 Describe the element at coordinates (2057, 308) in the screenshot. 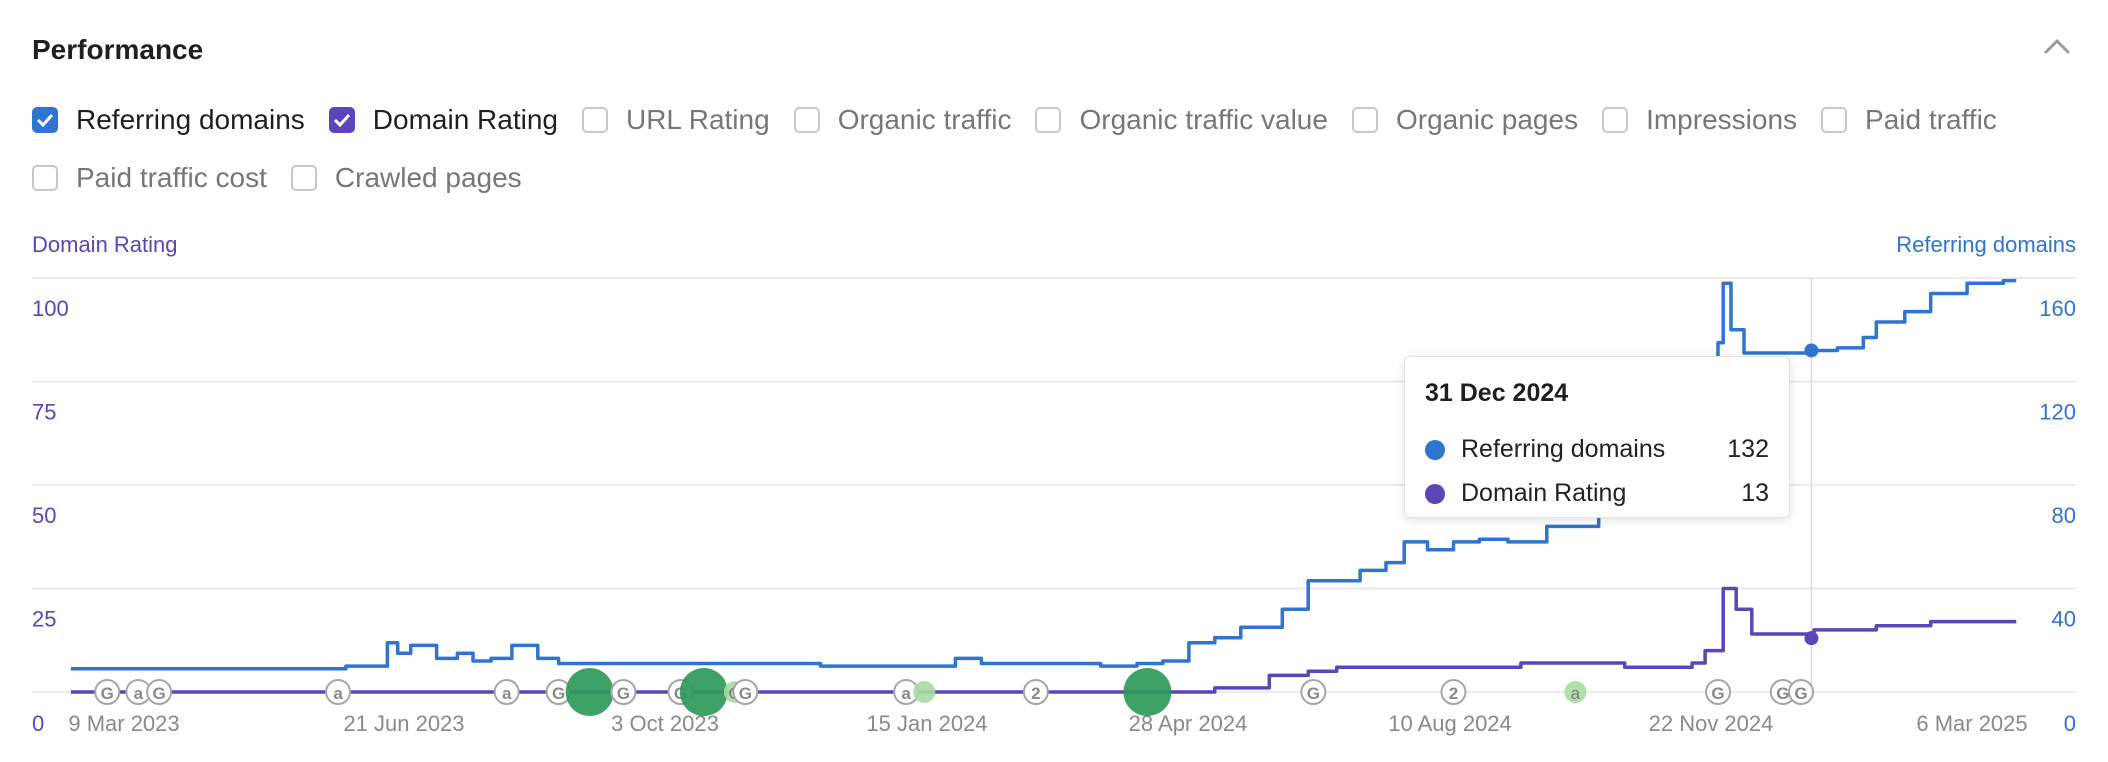

I see `y-right-tick-label: 160` at that location.